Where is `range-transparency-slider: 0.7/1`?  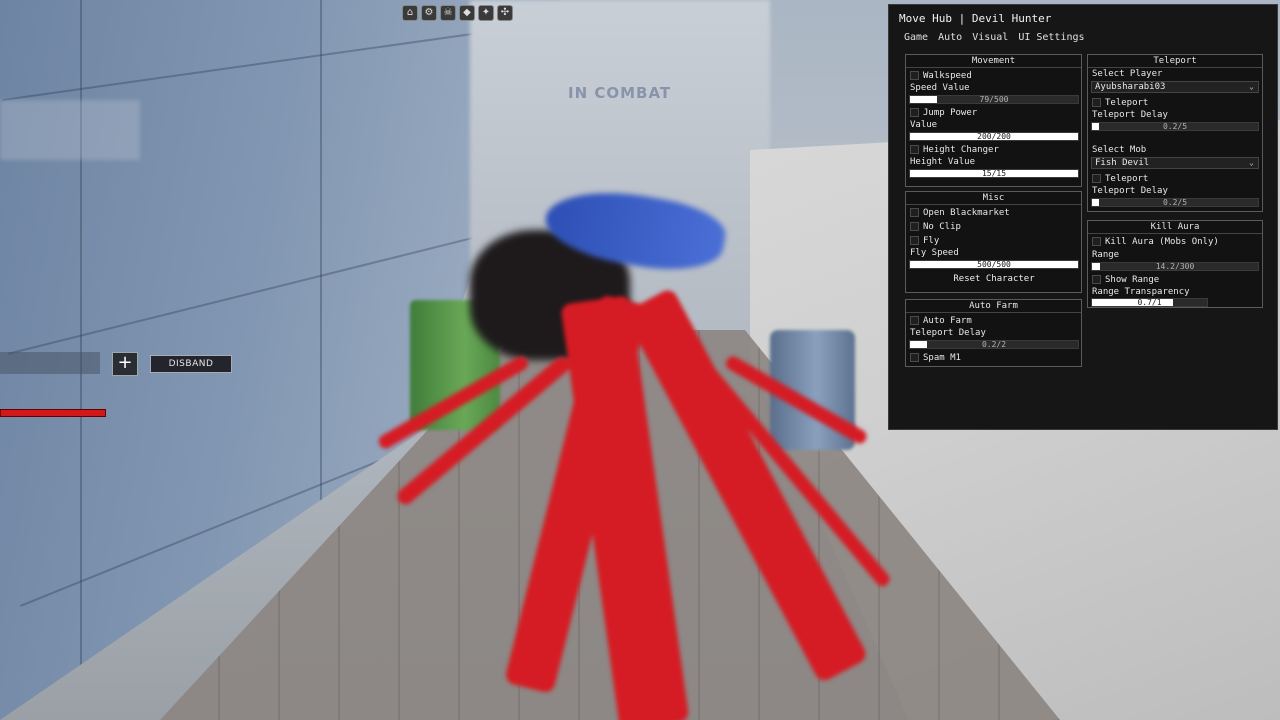
range-transparency-slider: 0.7/1 is located at coordinates (1149, 302).